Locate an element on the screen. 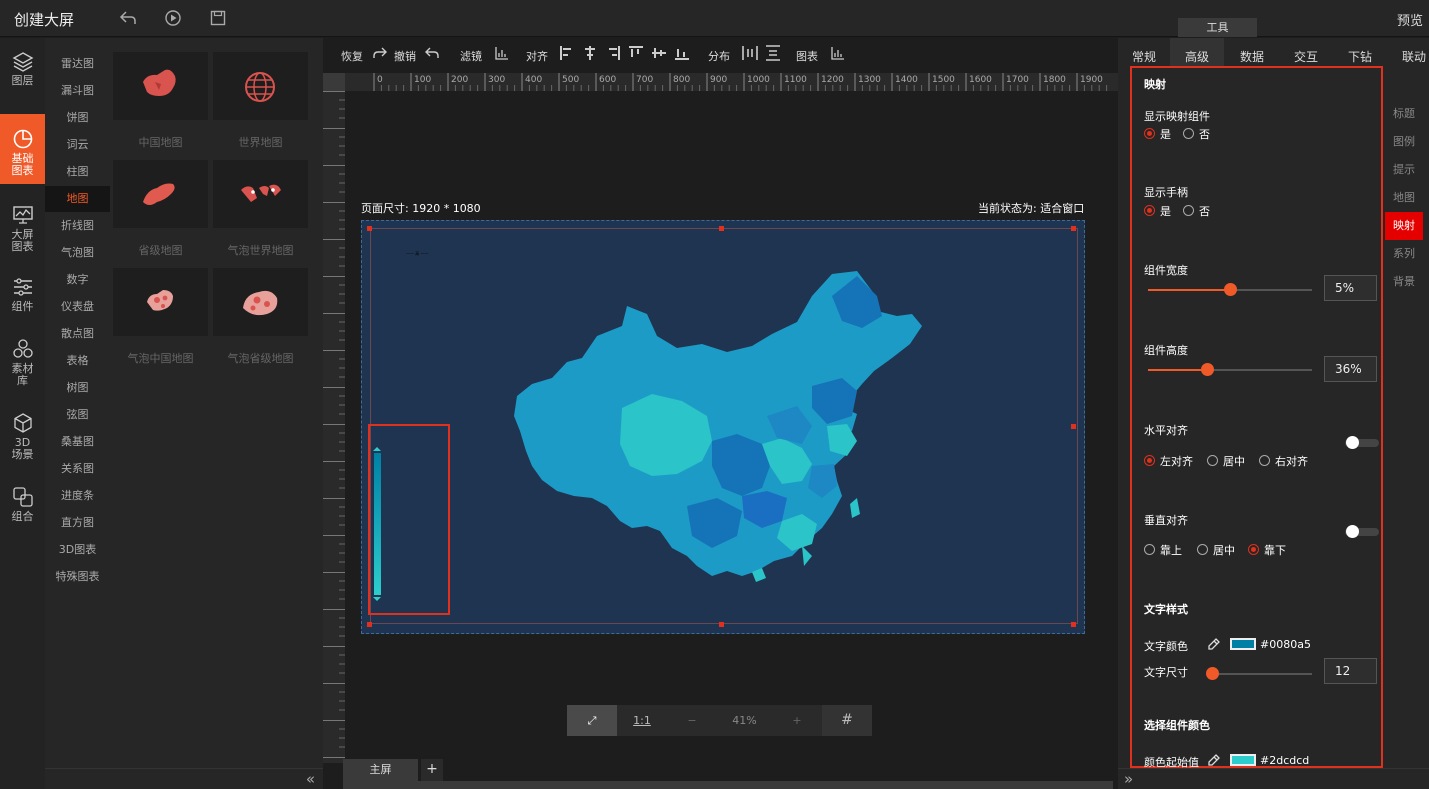 This screenshot has width=1429, height=789. double-chevron-right-icon: » is located at coordinates (1128, 779).